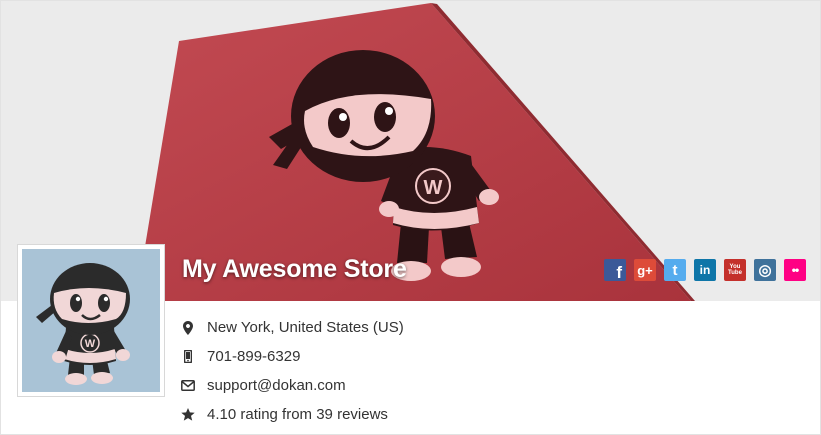  I want to click on youtube-icon: You Tube, so click(735, 270).